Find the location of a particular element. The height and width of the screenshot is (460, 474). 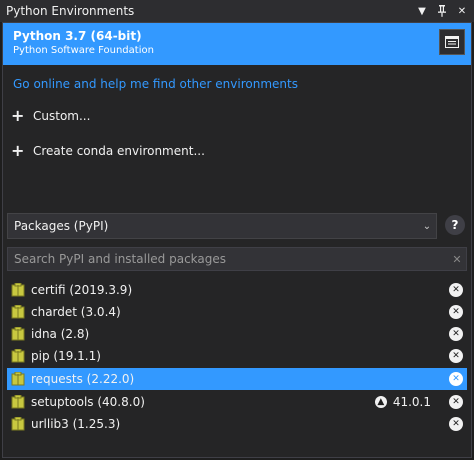

package-row: urllib3 (1.25.3) ✕ is located at coordinates (237, 424).